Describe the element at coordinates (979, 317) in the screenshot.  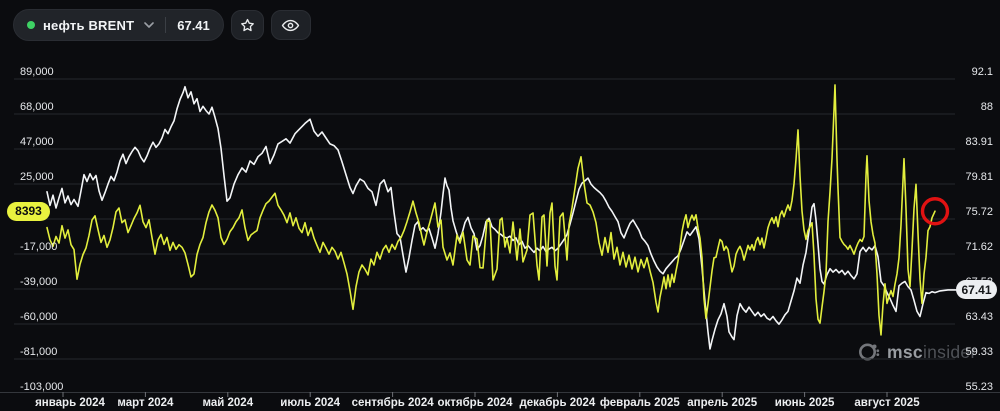
I see `y-axis-label-right: 63.43` at that location.